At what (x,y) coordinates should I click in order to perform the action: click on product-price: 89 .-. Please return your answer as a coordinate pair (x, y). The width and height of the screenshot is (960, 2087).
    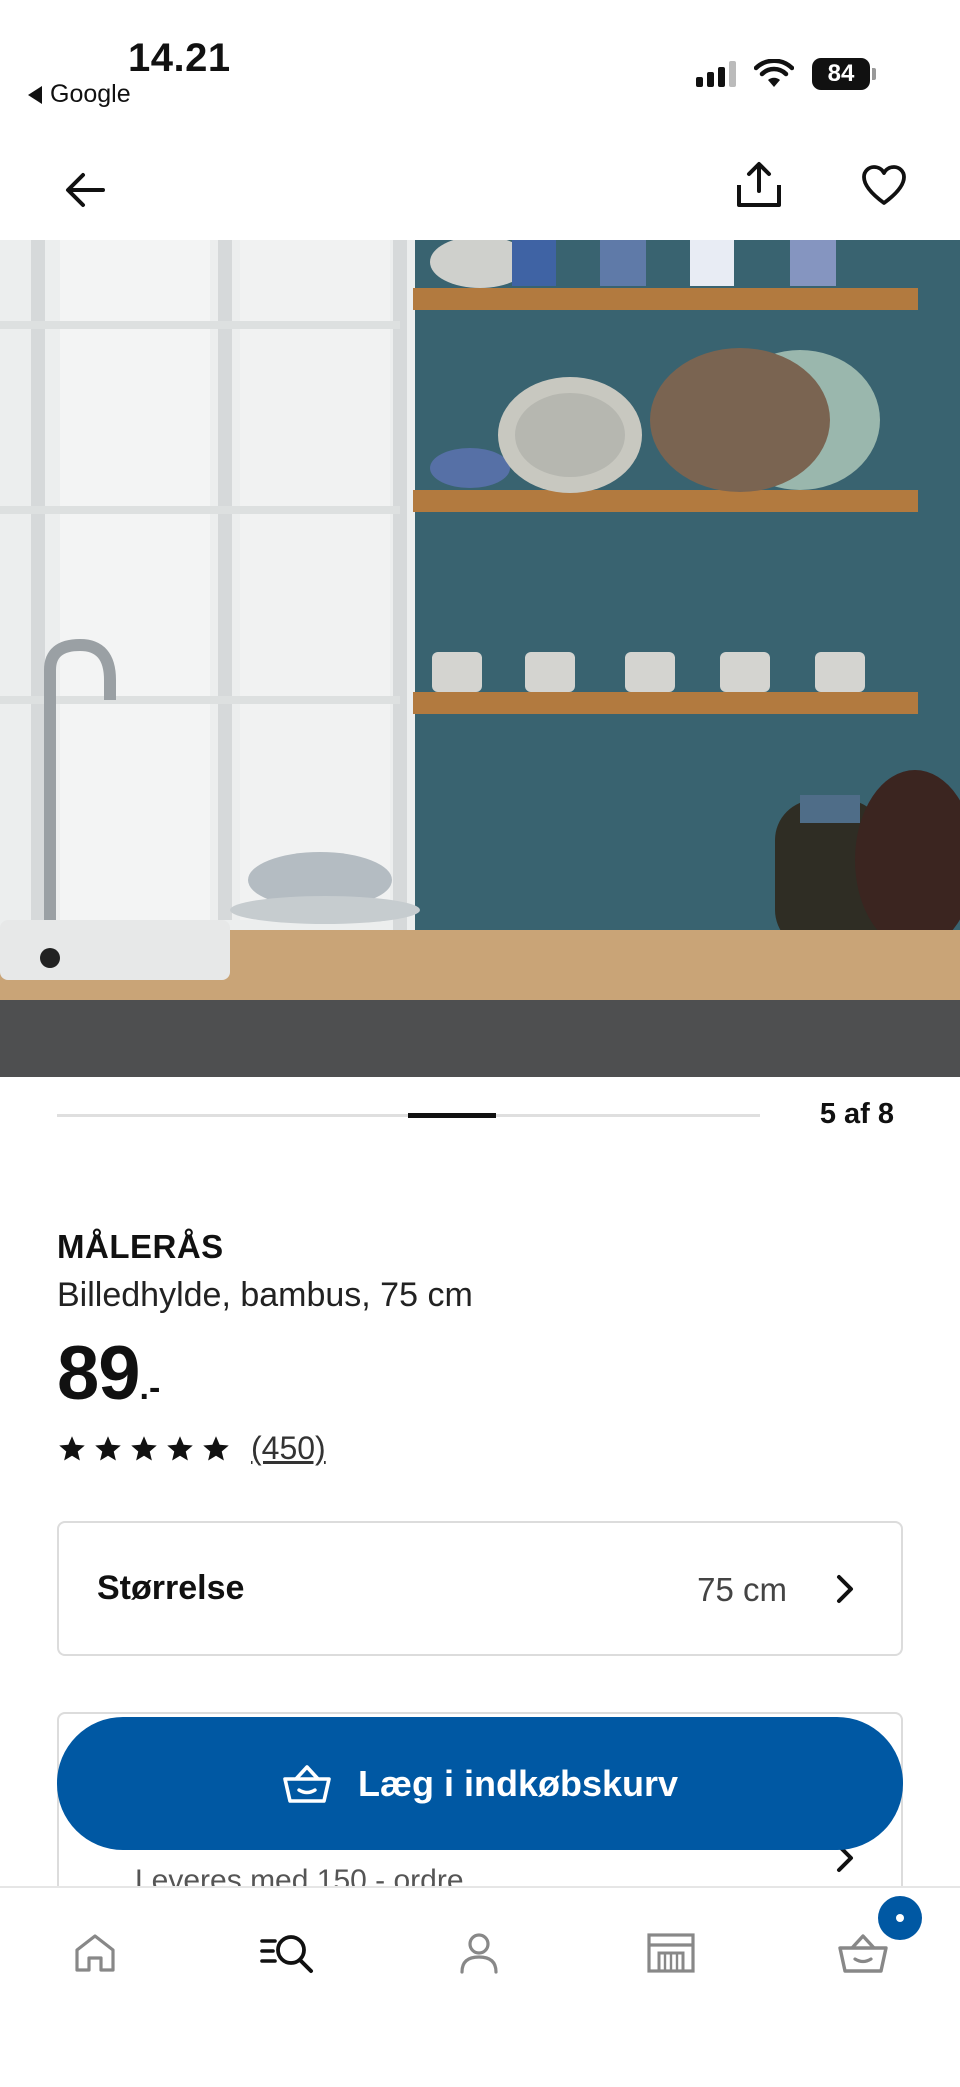
    Looking at the image, I should click on (108, 1373).